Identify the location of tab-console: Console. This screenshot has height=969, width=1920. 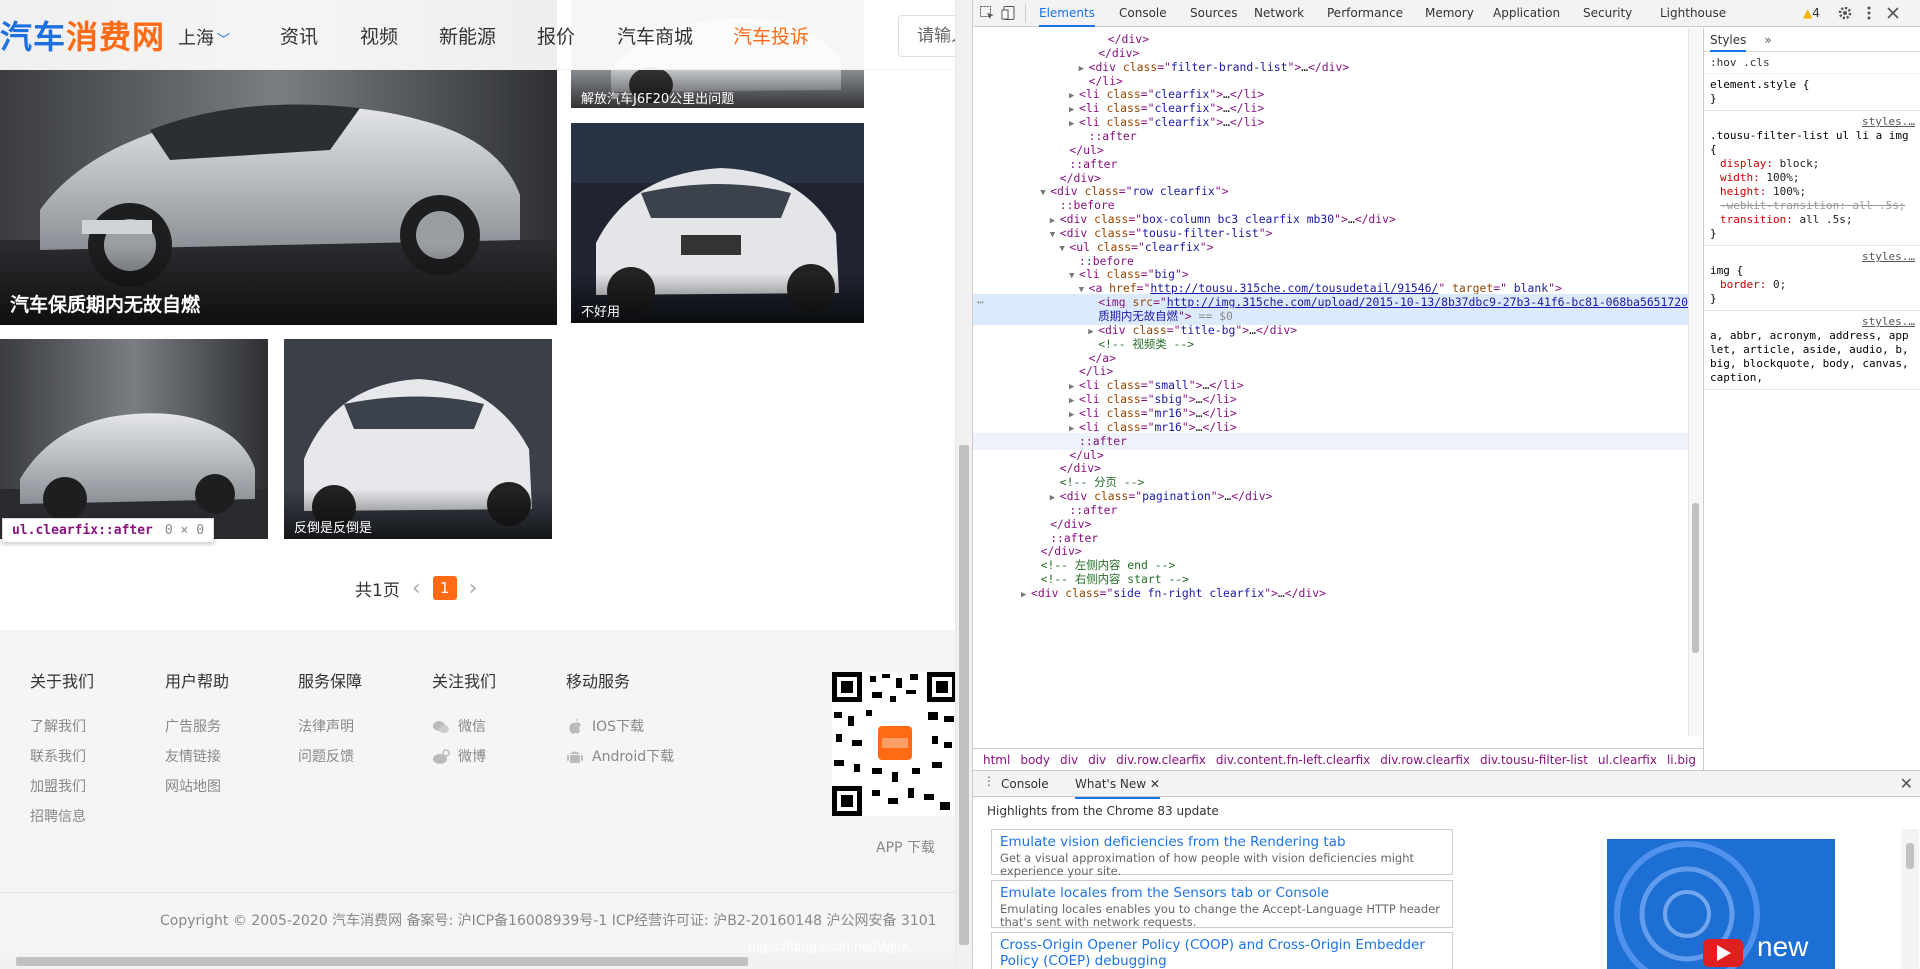
(1143, 13).